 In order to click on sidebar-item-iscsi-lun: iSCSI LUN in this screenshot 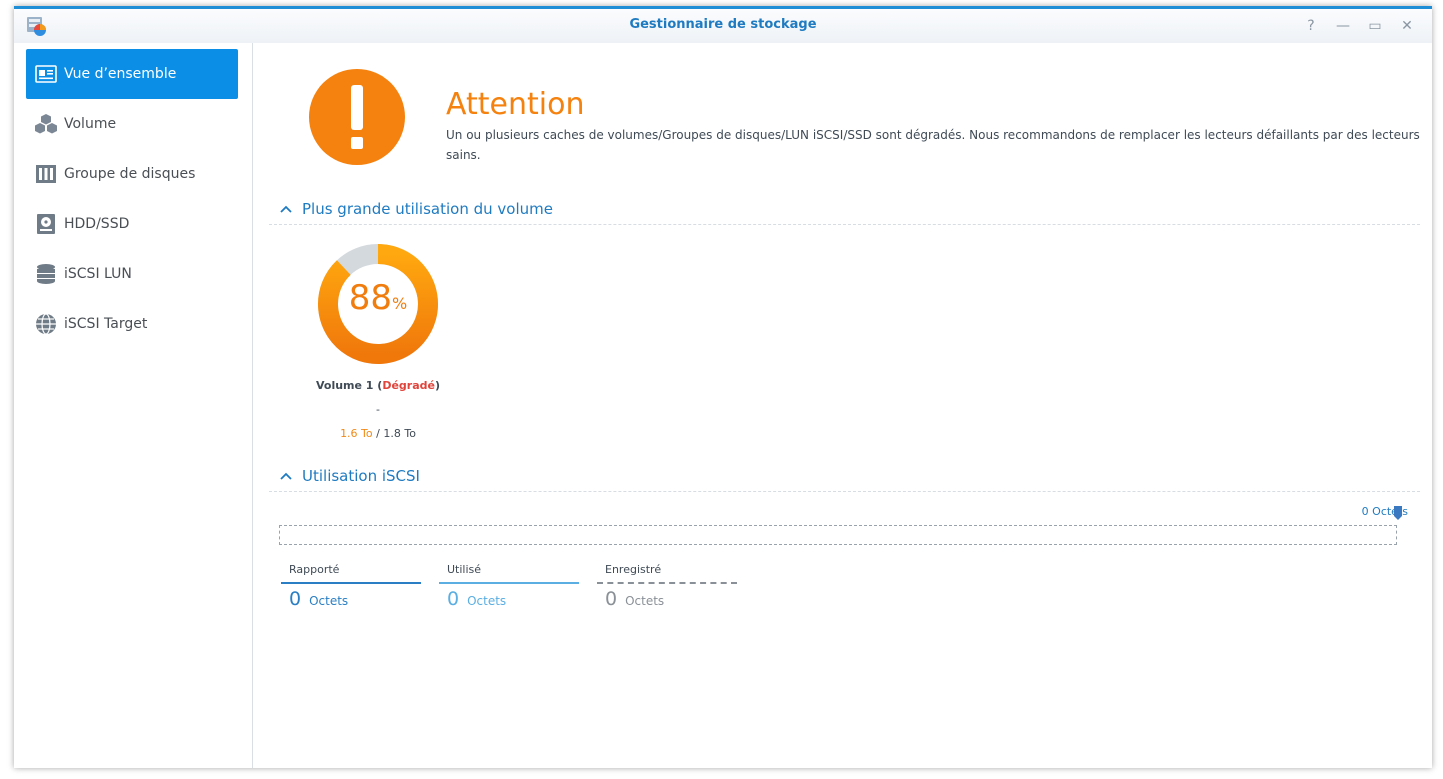, I will do `click(132, 274)`.